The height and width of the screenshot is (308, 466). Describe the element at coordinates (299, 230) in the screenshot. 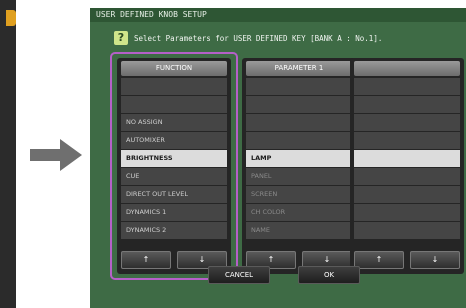

I see `list-item: NAME` at that location.